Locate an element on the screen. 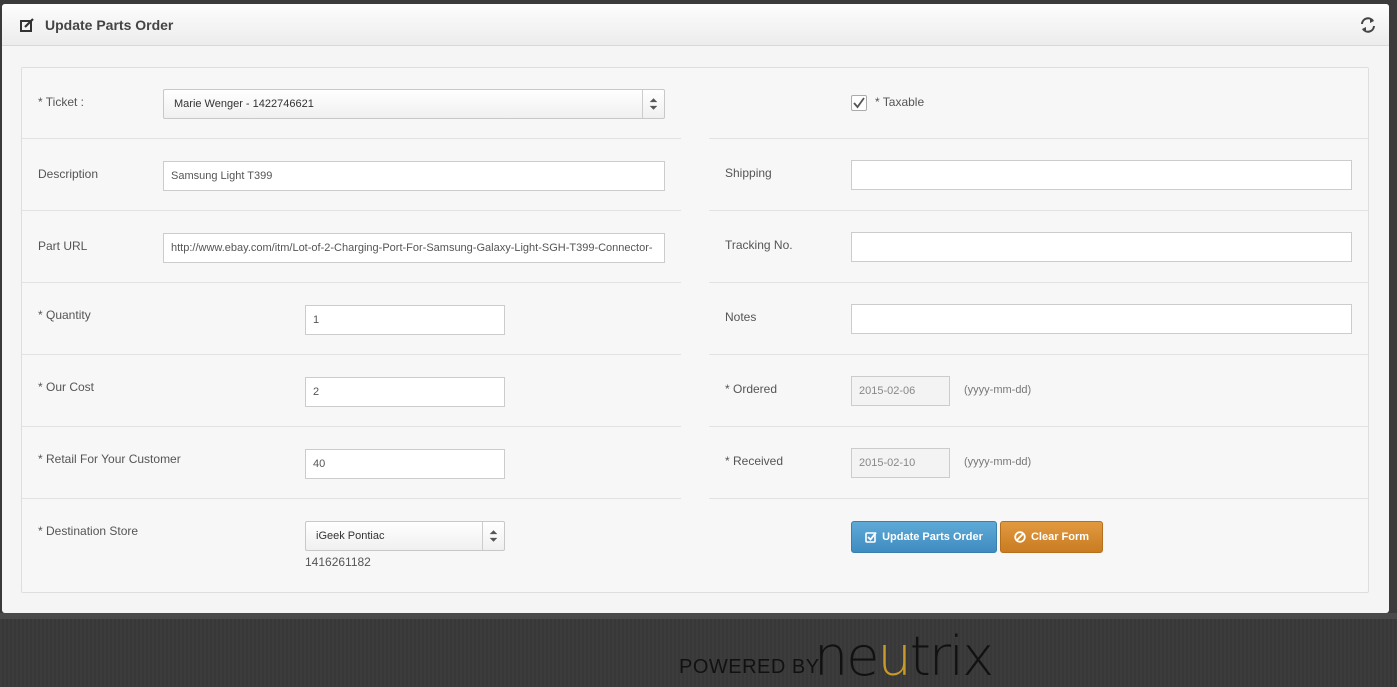  refresh-icon is located at coordinates (1368, 25).